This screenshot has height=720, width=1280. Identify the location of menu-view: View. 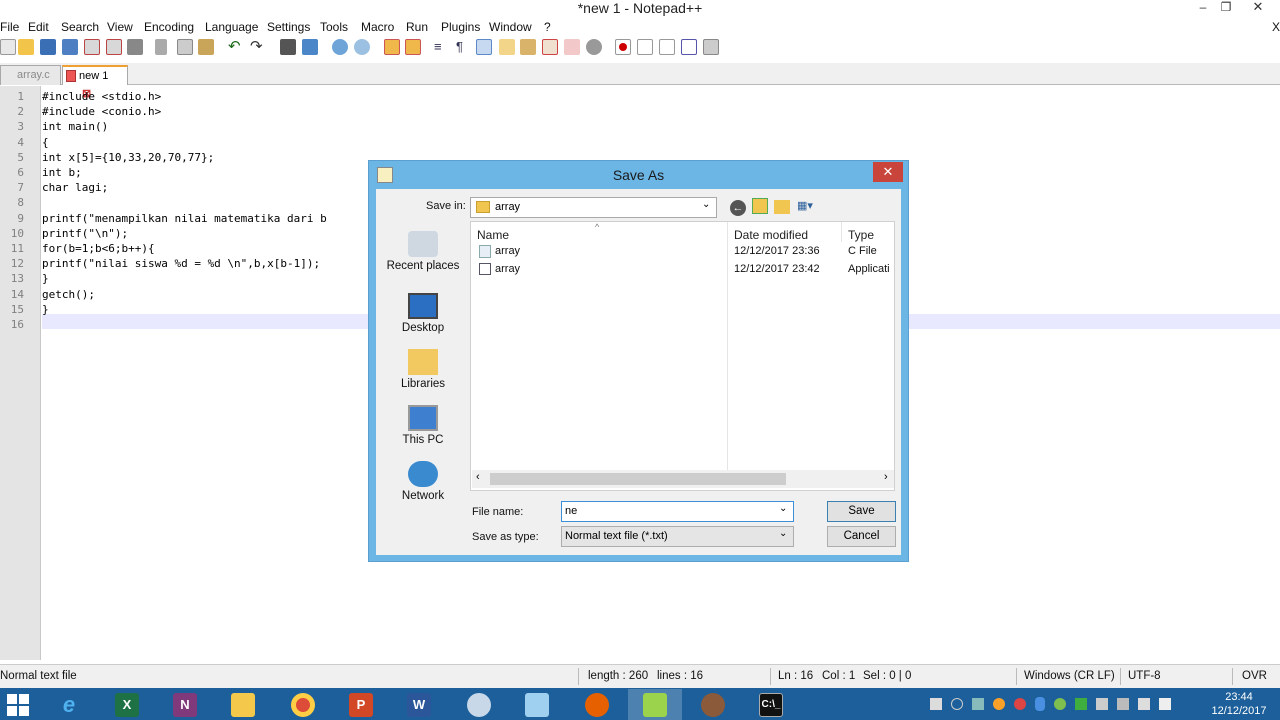
(120, 27).